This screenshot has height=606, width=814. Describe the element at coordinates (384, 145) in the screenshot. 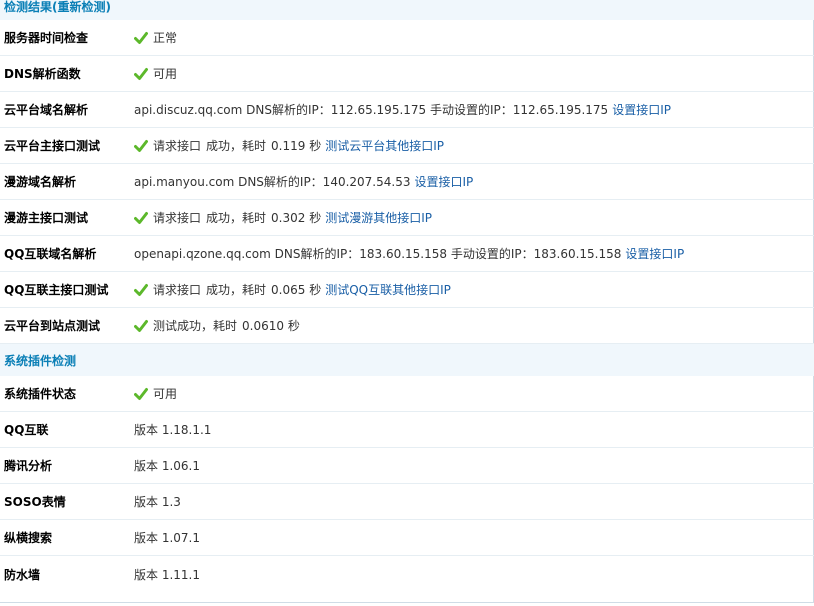

I see `test-other-ip-link: 测试云平台其他接口IP` at that location.